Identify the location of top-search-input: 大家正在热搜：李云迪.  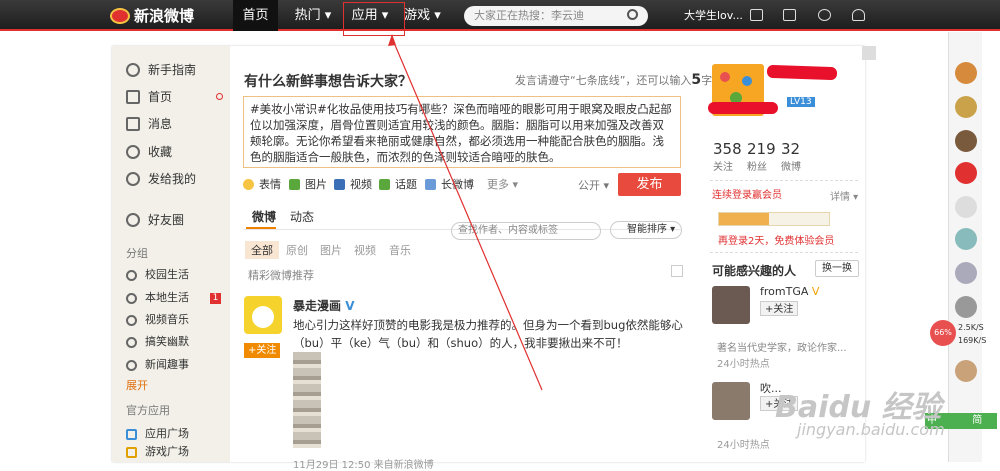
(556, 16).